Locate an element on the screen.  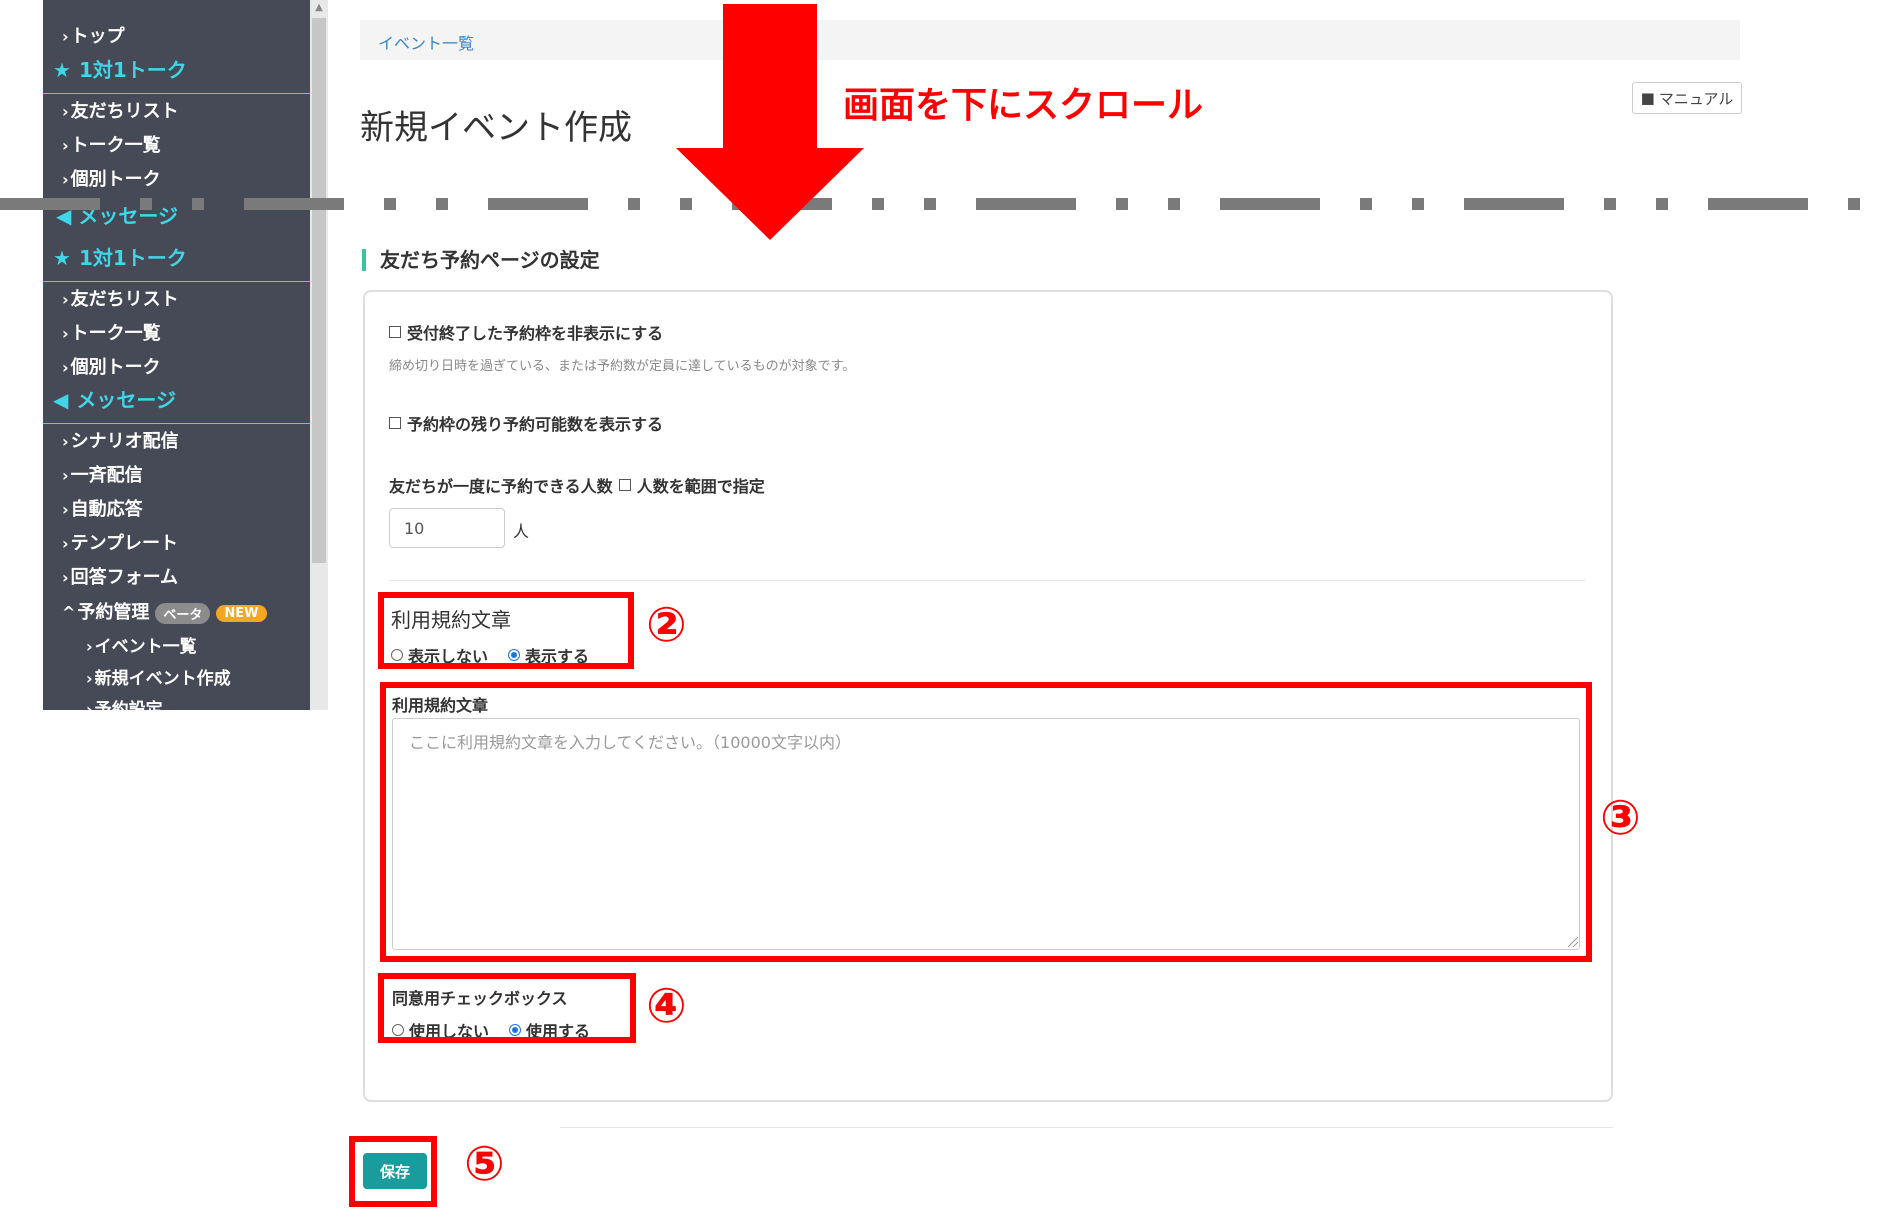
chevron-up-icon: ^ is located at coordinates (69, 612).